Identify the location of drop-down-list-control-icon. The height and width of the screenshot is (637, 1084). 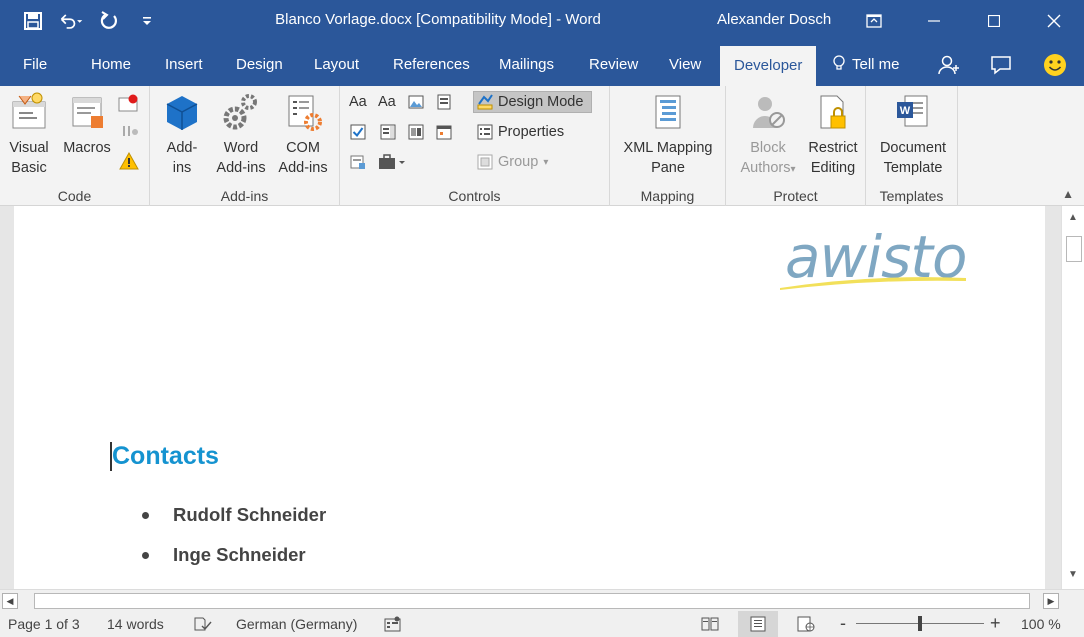
(416, 132).